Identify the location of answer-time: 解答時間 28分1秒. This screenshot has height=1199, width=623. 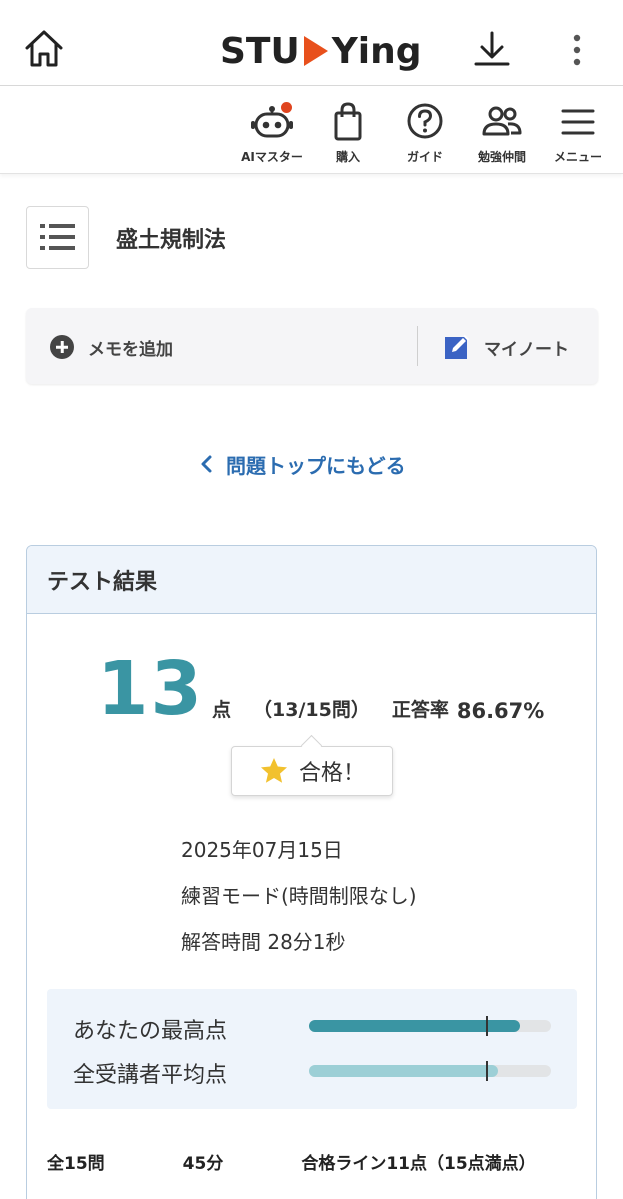
(263, 942).